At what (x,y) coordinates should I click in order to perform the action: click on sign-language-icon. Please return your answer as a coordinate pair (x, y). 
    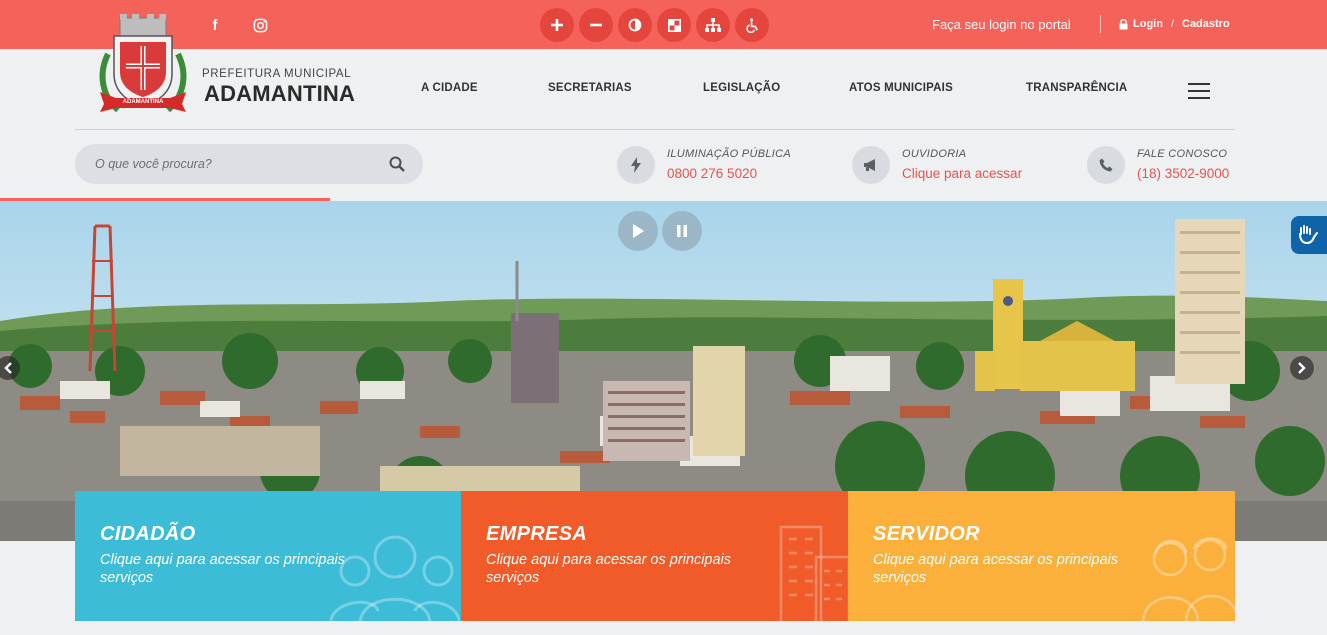
    Looking at the image, I should click on (1309, 235).